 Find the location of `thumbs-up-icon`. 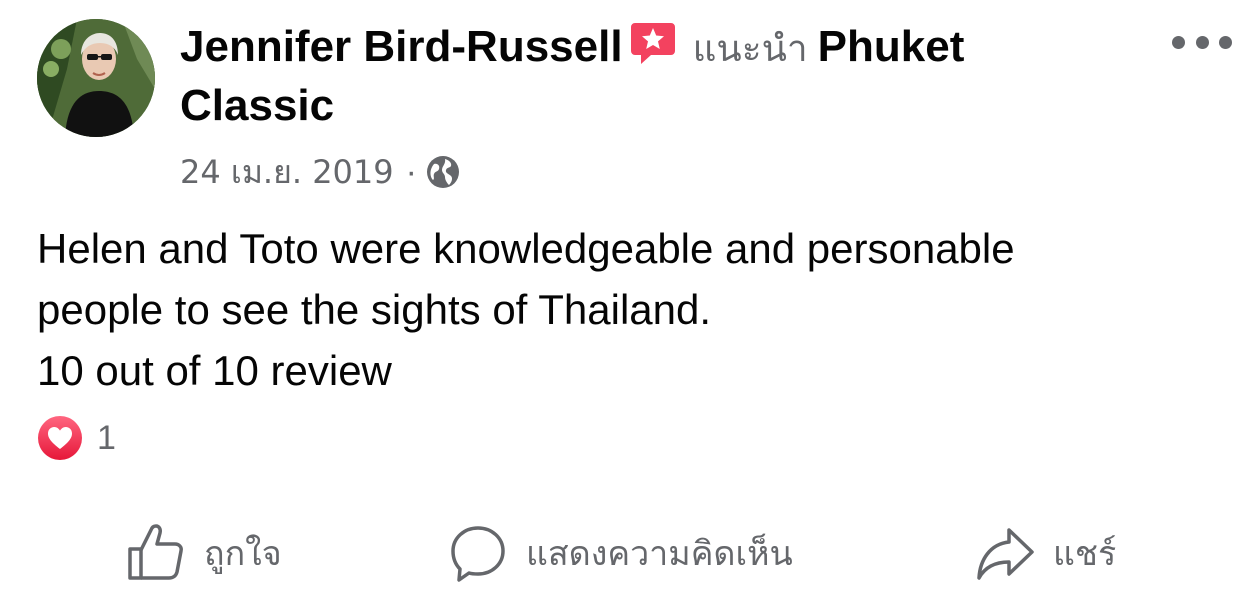

thumbs-up-icon is located at coordinates (155, 552).